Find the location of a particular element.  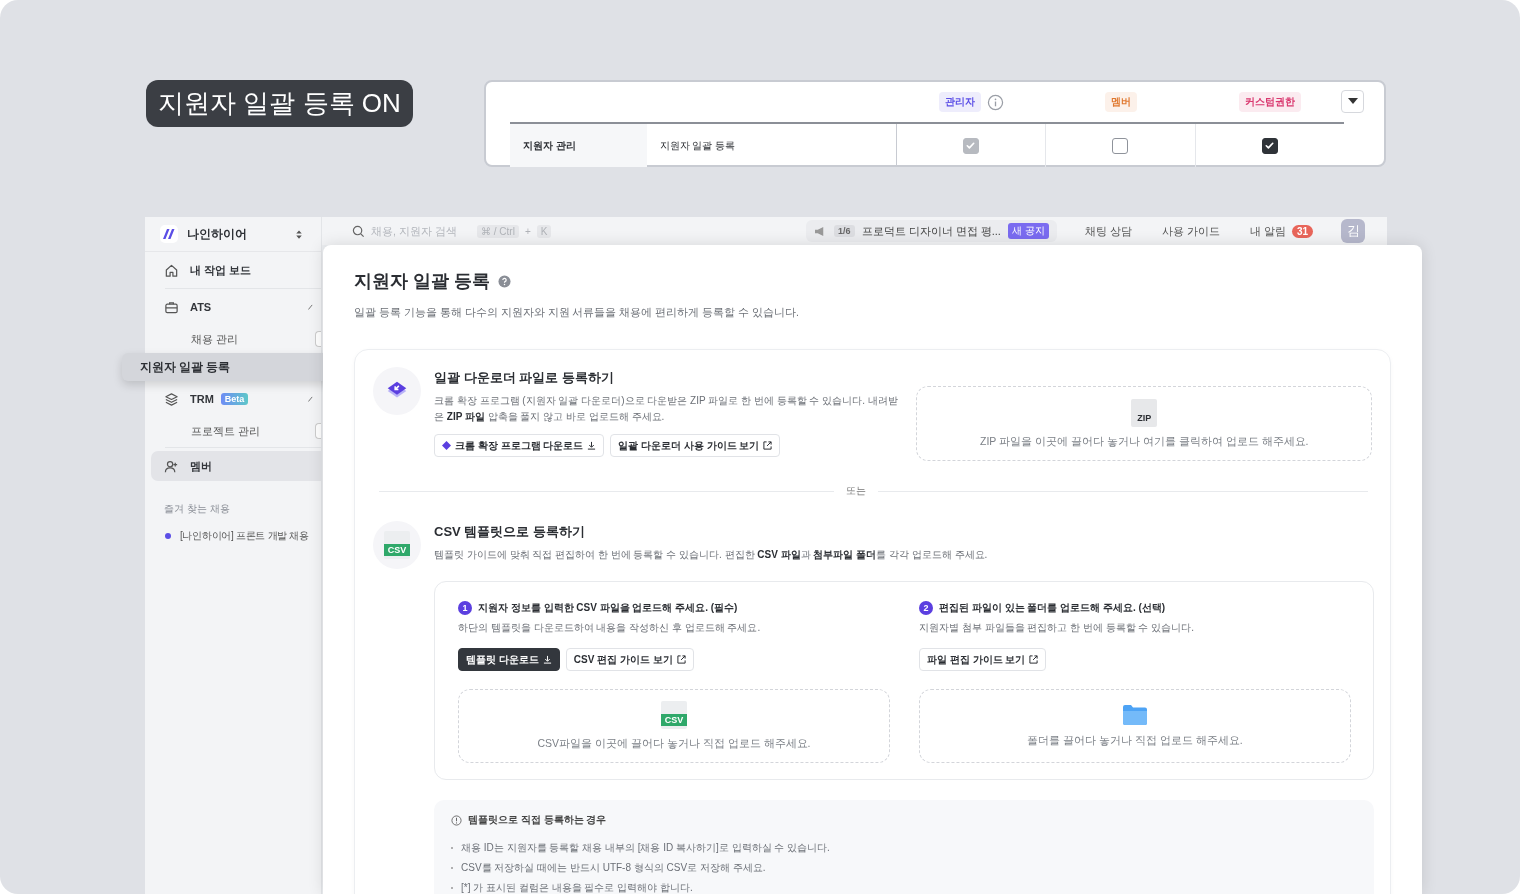

section-title: 즐겨 찾는 채용 is located at coordinates (197, 509).